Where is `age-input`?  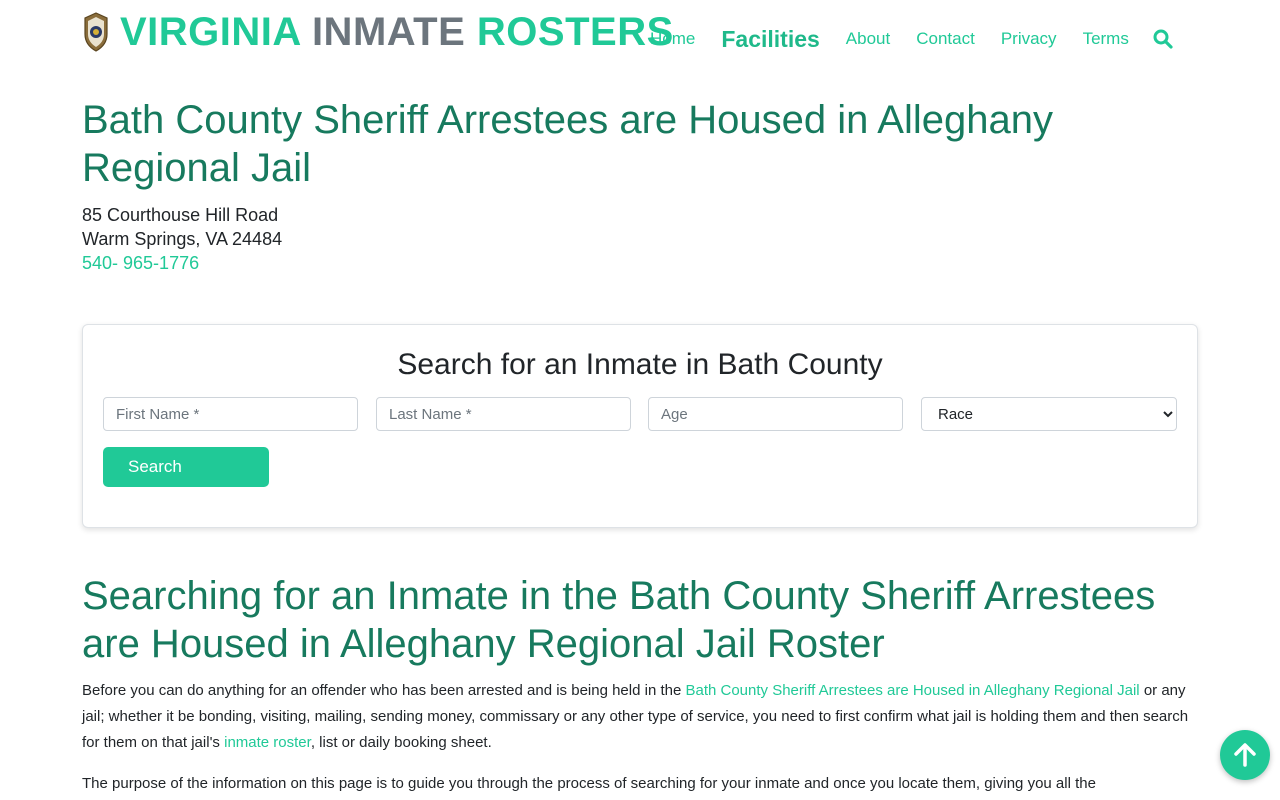 age-input is located at coordinates (775, 414).